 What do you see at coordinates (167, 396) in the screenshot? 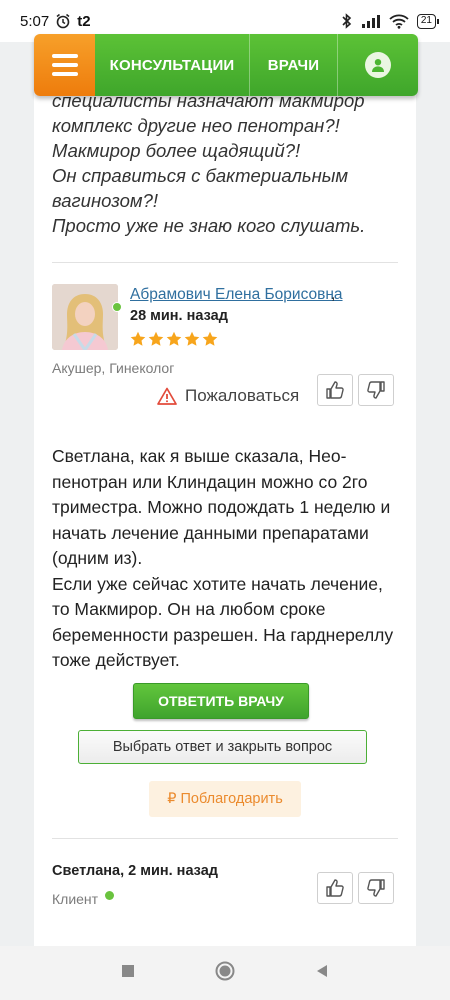
I see `warning-icon` at bounding box center [167, 396].